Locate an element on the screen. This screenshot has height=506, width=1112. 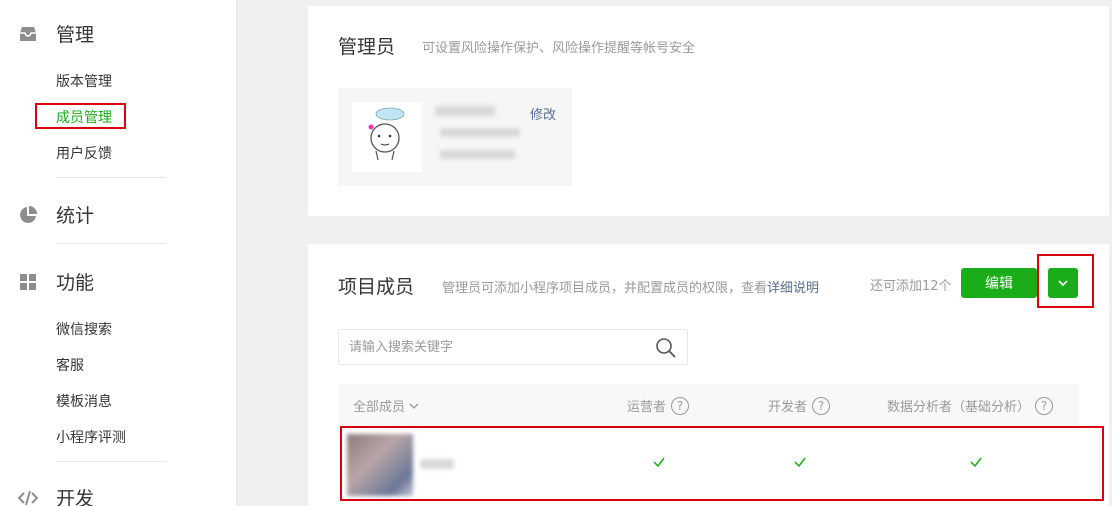
sidebar-group-label: 开发 is located at coordinates (75, 497).